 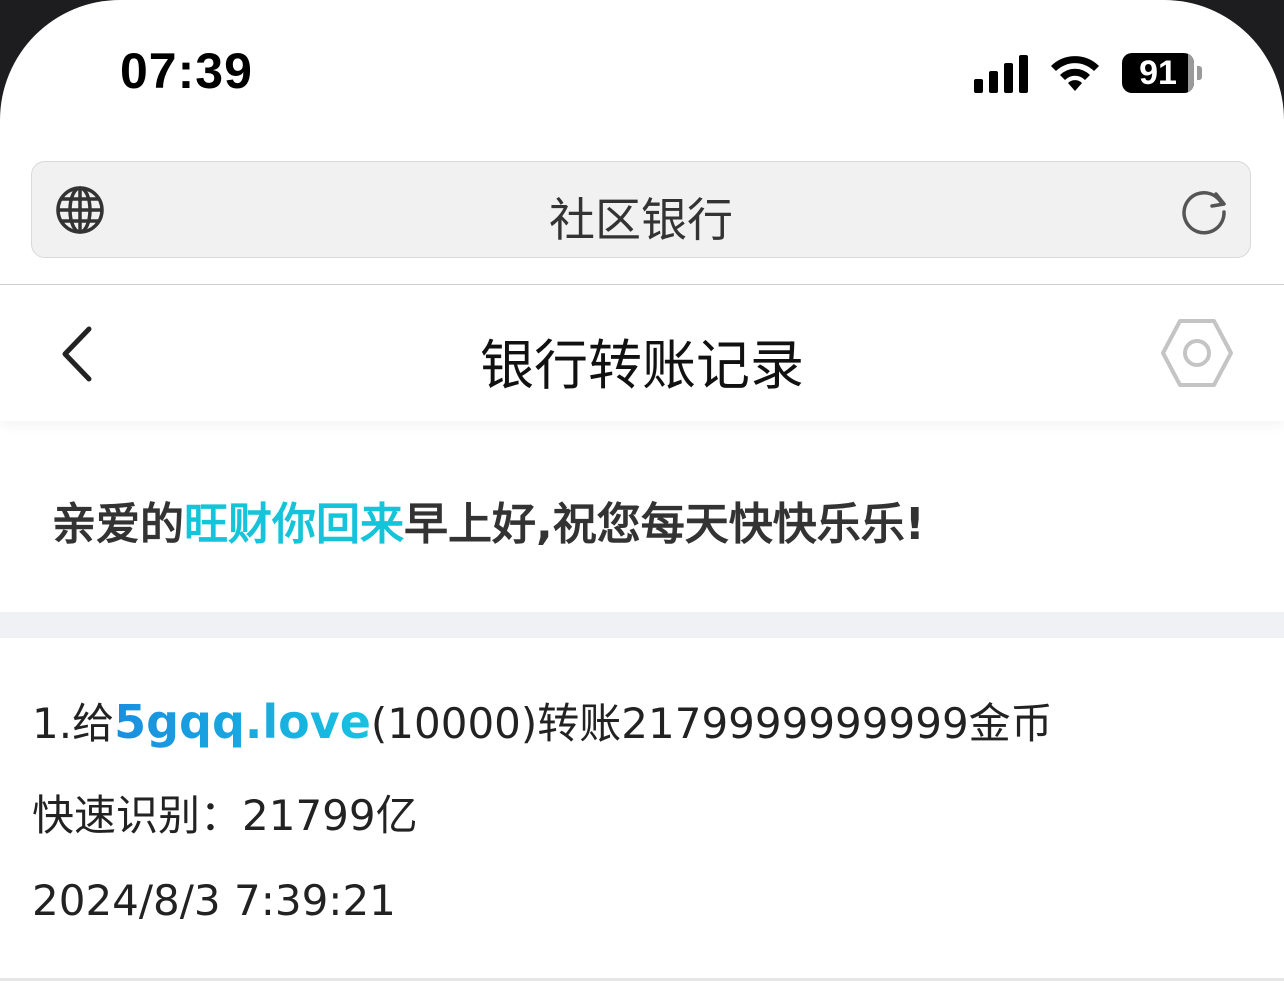 What do you see at coordinates (186, 71) in the screenshot?
I see `status-time: 07:39` at bounding box center [186, 71].